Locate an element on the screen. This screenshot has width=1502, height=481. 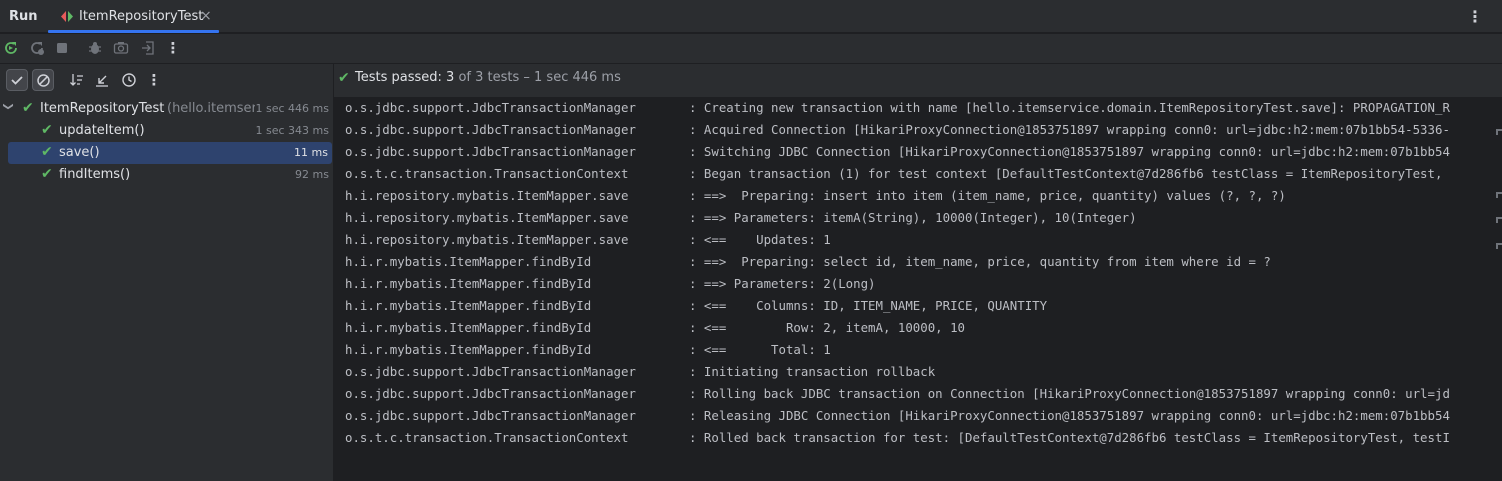
collapse-icon is located at coordinates (102, 81).